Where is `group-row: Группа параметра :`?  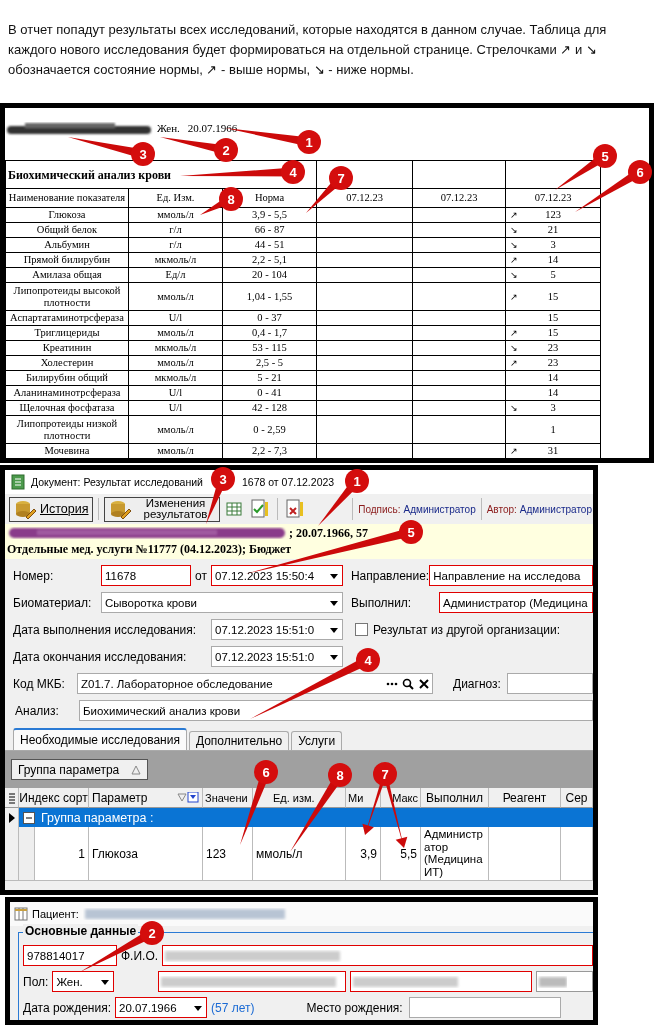 group-row: Группа параметра : is located at coordinates (306, 817).